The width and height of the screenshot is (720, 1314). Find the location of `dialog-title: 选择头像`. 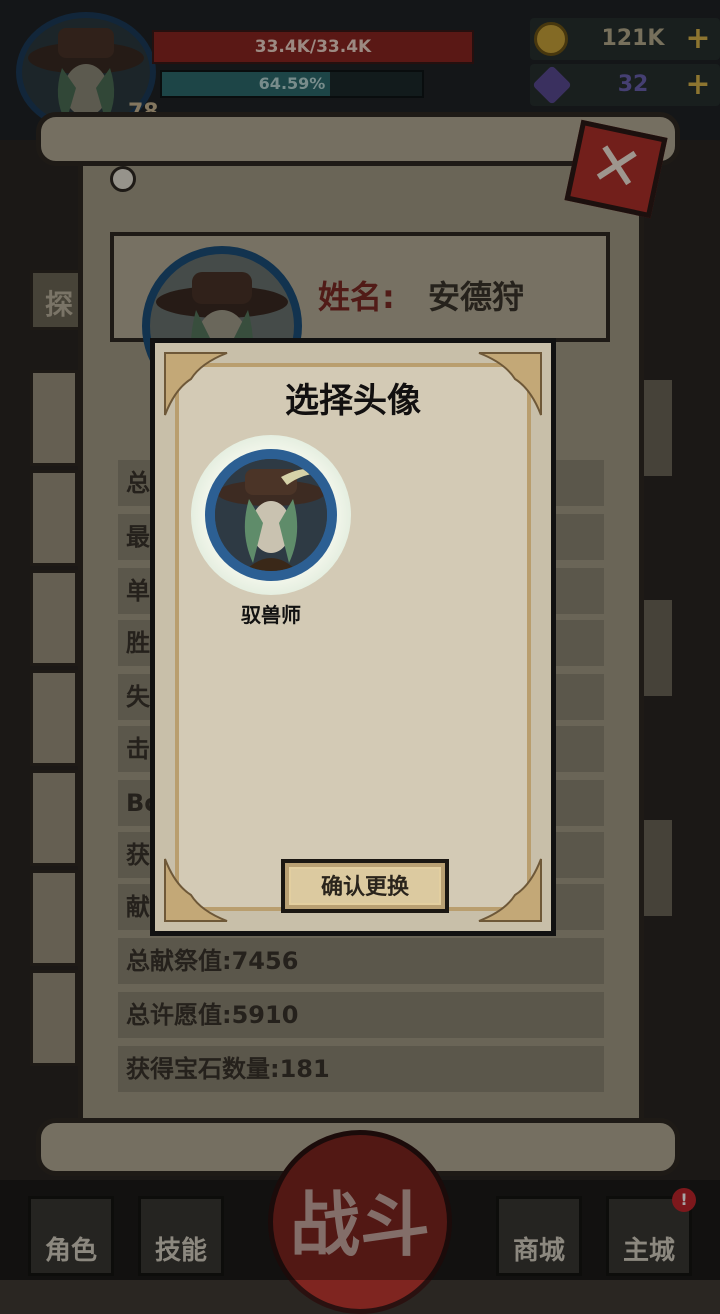

dialog-title: 选择头像 is located at coordinates (353, 401).